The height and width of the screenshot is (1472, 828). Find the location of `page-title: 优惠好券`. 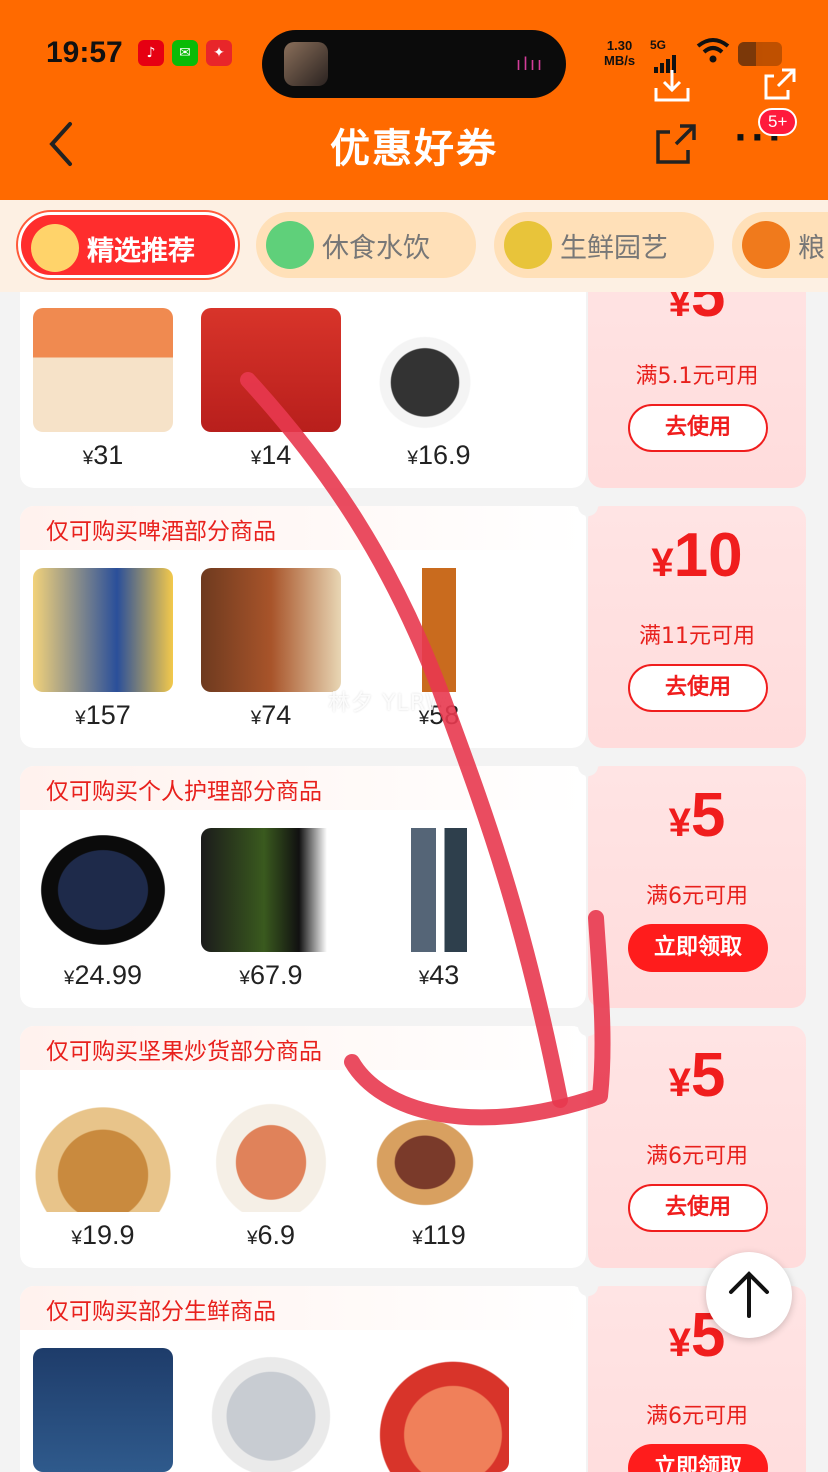

page-title: 优惠好券 is located at coordinates (414, 149).